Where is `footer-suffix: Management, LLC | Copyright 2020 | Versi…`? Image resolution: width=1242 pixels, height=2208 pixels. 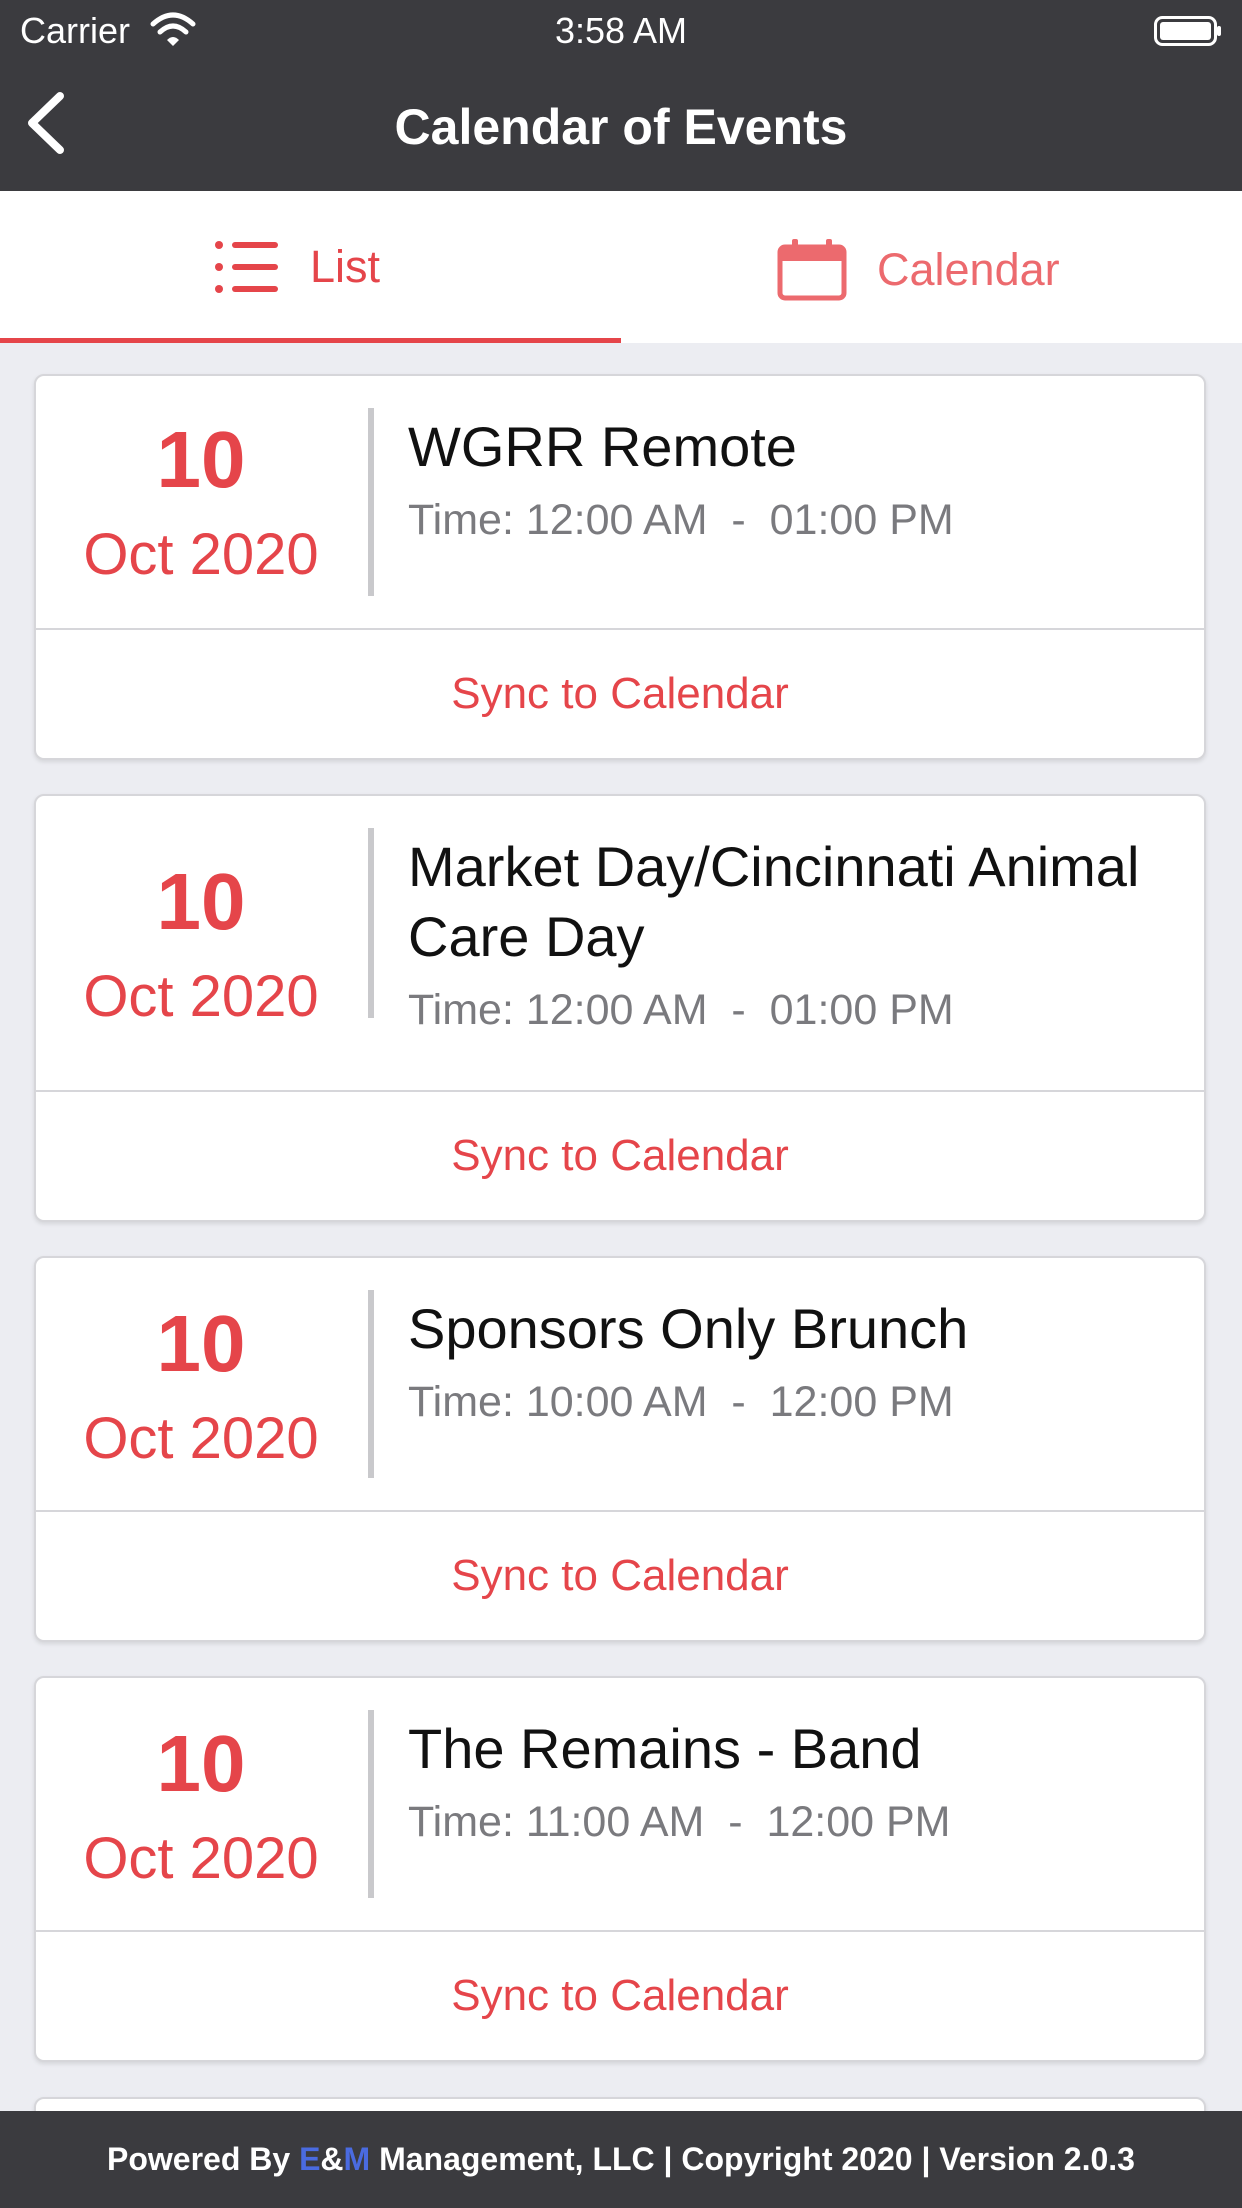
footer-suffix: Management, LLC | Copyright 2020 | Versi… is located at coordinates (752, 2159).